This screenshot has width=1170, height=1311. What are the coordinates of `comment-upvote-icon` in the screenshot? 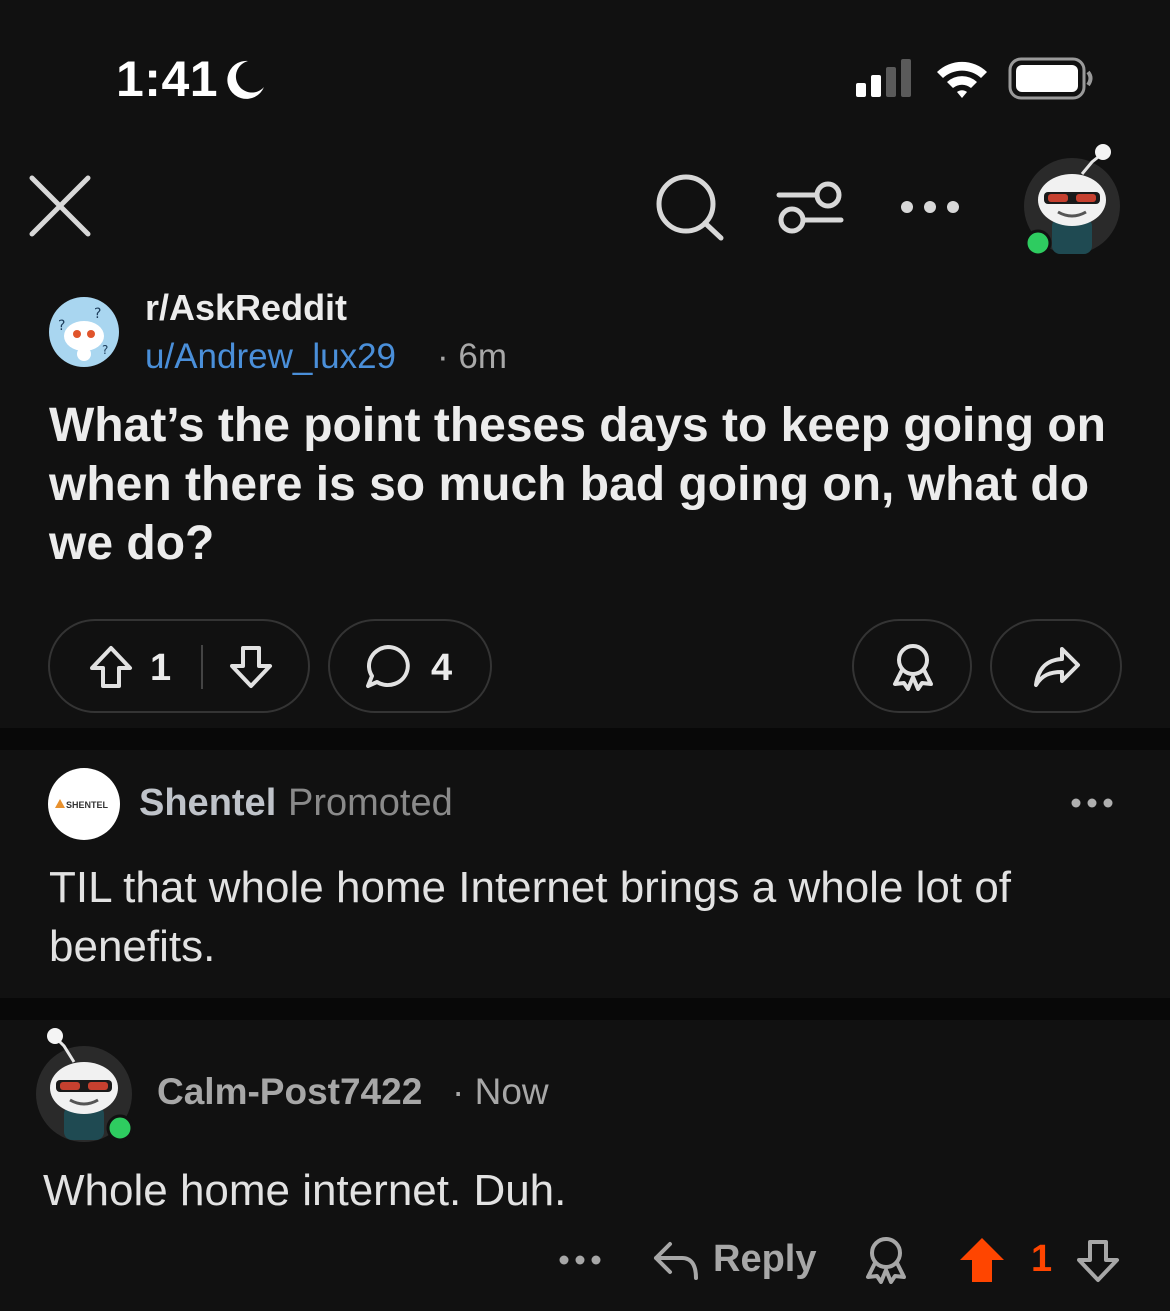 It's located at (982, 1260).